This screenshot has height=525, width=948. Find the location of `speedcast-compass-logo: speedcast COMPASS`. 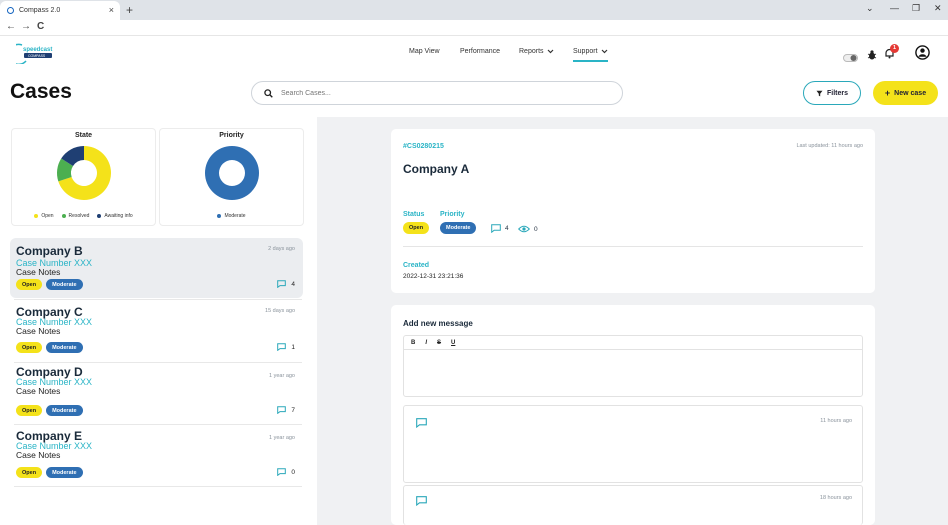

speedcast-compass-logo: speedcast COMPASS is located at coordinates (31, 54).